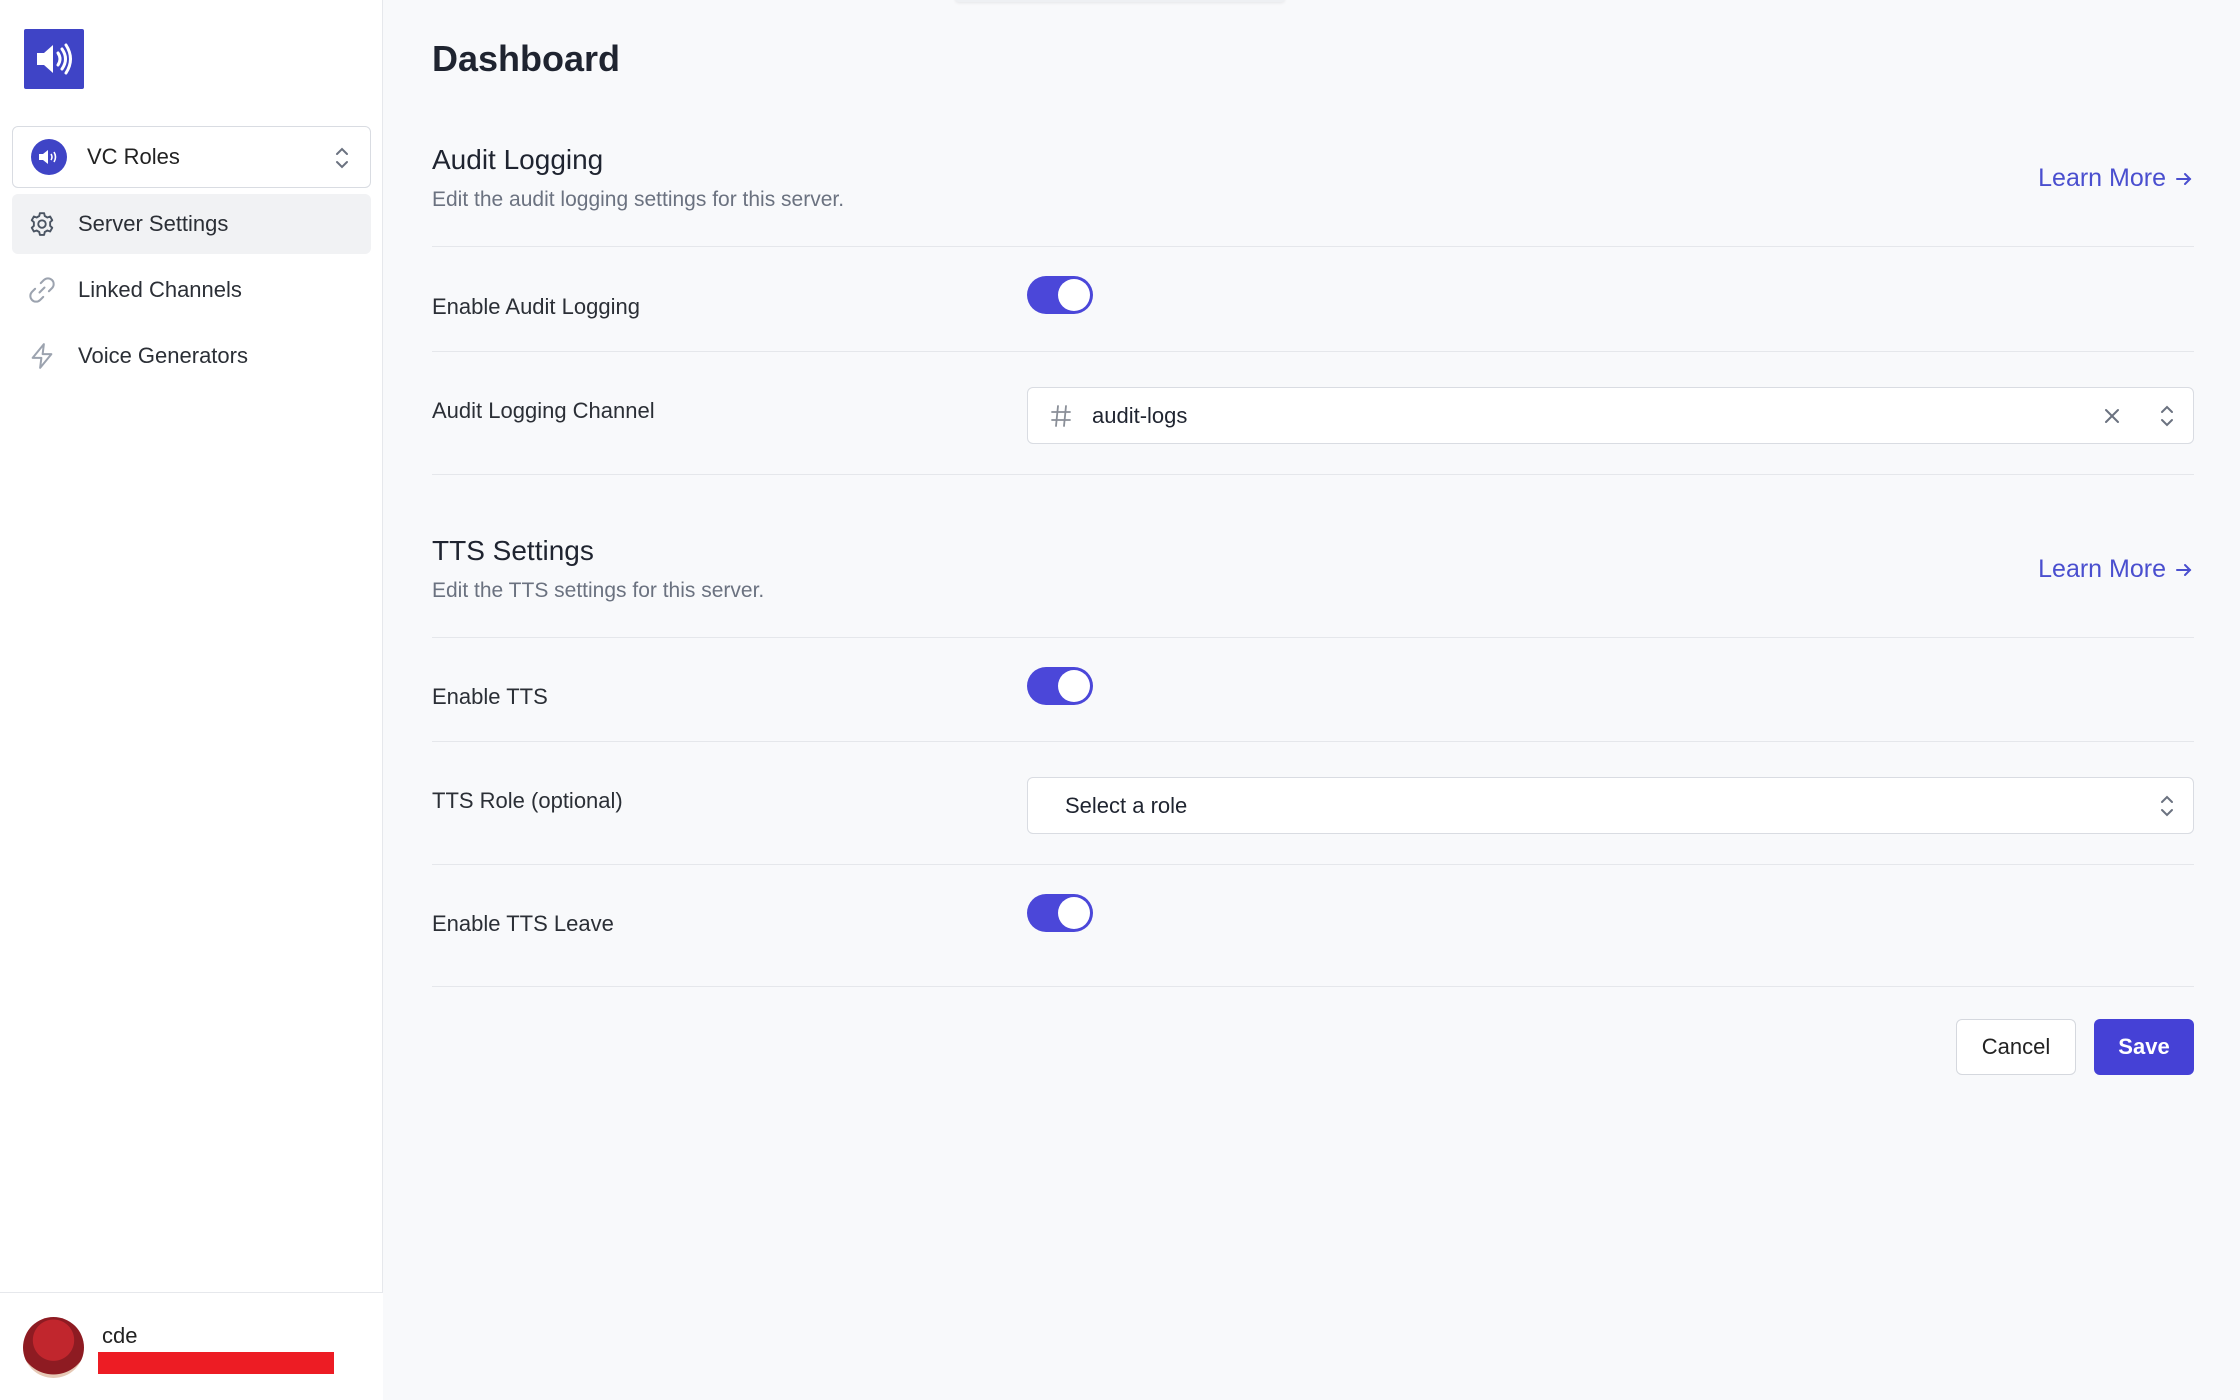 This screenshot has height=1400, width=2240. I want to click on audit-logging-learn-more-link: Learn More, so click(2116, 178).